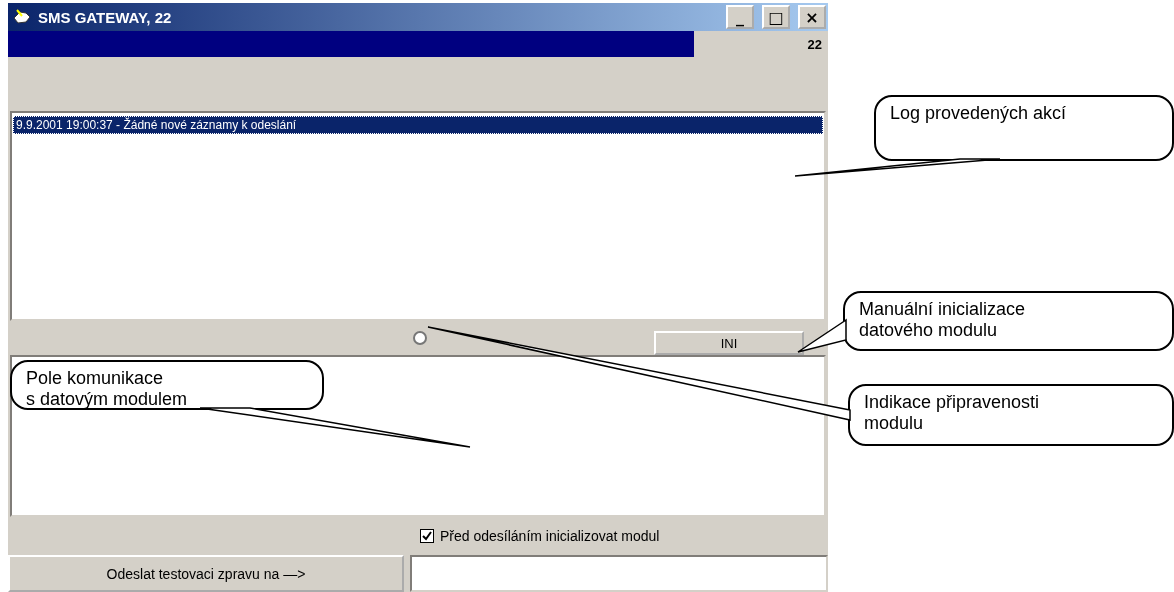  Describe the element at coordinates (812, 17) in the screenshot. I see `window-control-button: ×` at that location.